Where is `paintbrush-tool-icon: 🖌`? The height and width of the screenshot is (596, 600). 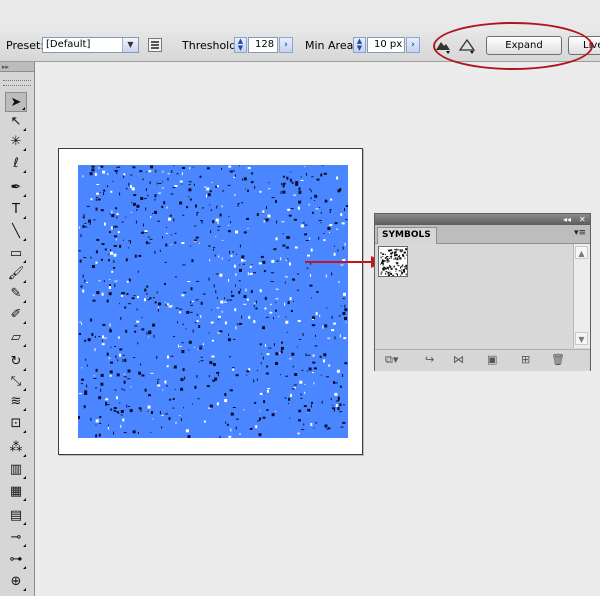 paintbrush-tool-icon: 🖌 is located at coordinates (16, 273).